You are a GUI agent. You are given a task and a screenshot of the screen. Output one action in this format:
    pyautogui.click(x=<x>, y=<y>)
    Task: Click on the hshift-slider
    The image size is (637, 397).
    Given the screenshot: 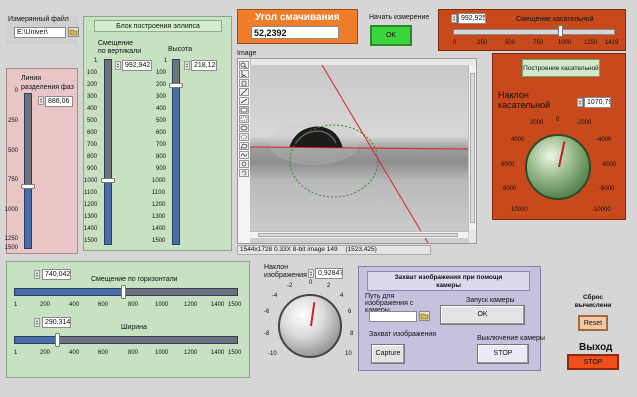 What is the action you would take?
    pyautogui.click(x=126, y=292)
    